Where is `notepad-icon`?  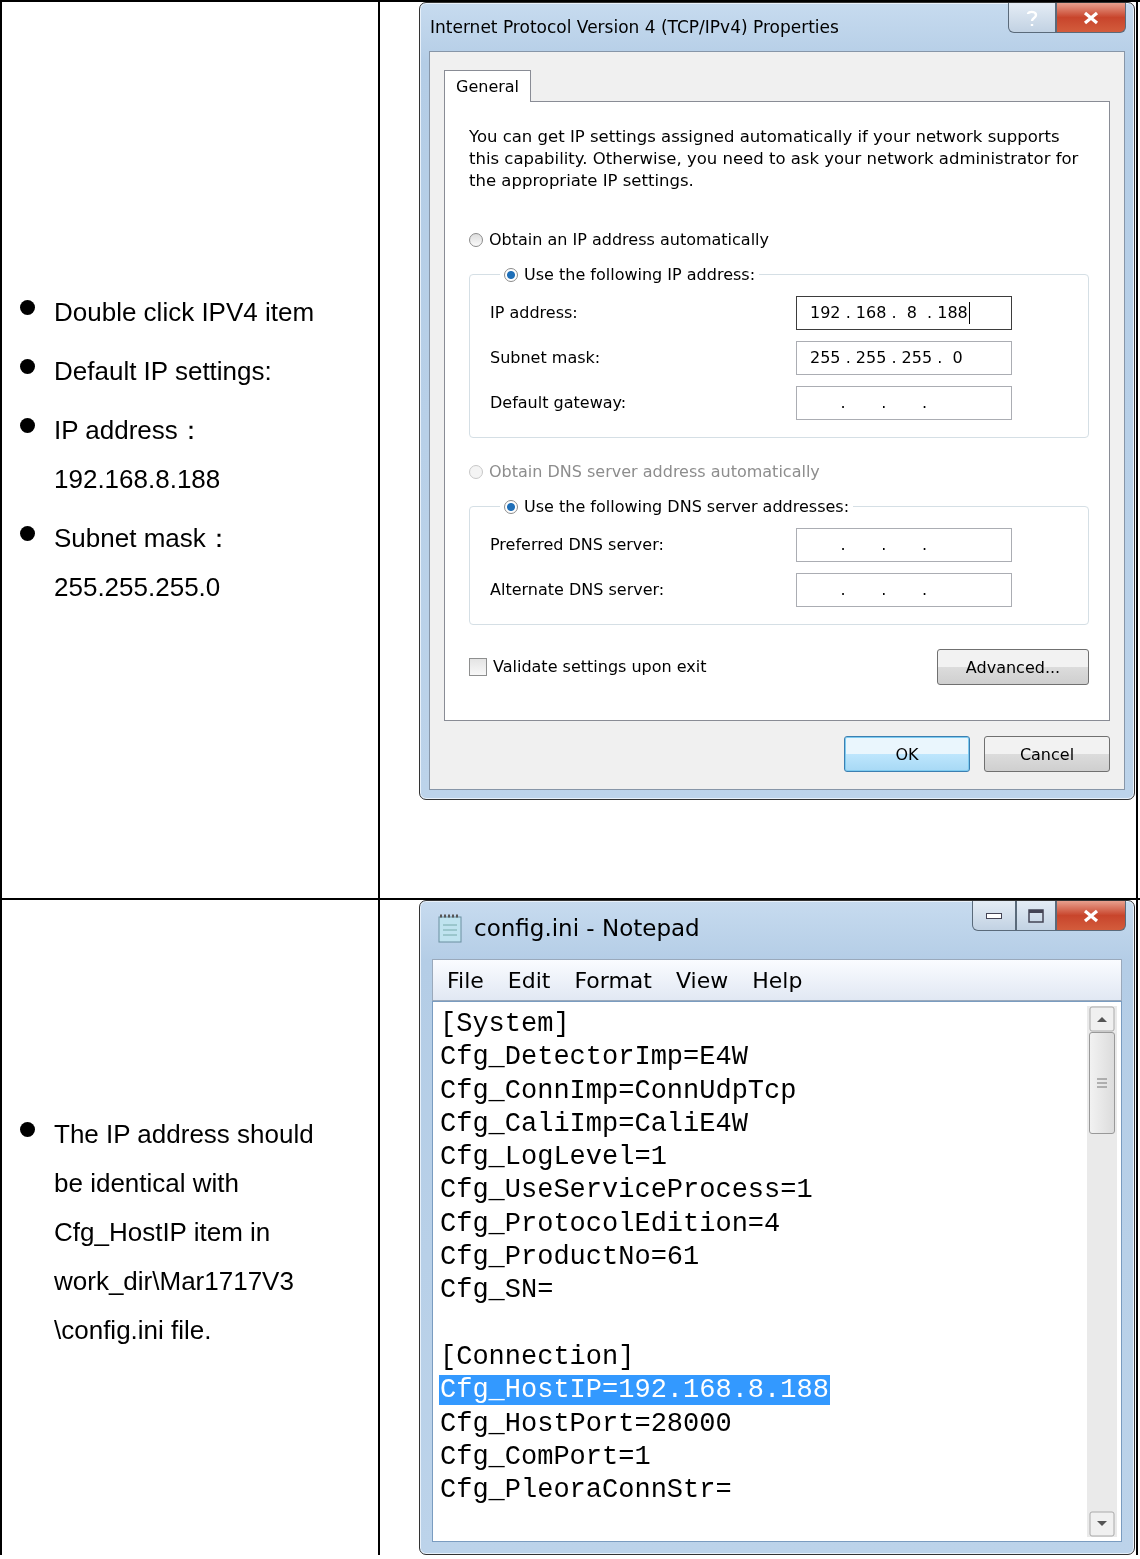 notepad-icon is located at coordinates (450, 928).